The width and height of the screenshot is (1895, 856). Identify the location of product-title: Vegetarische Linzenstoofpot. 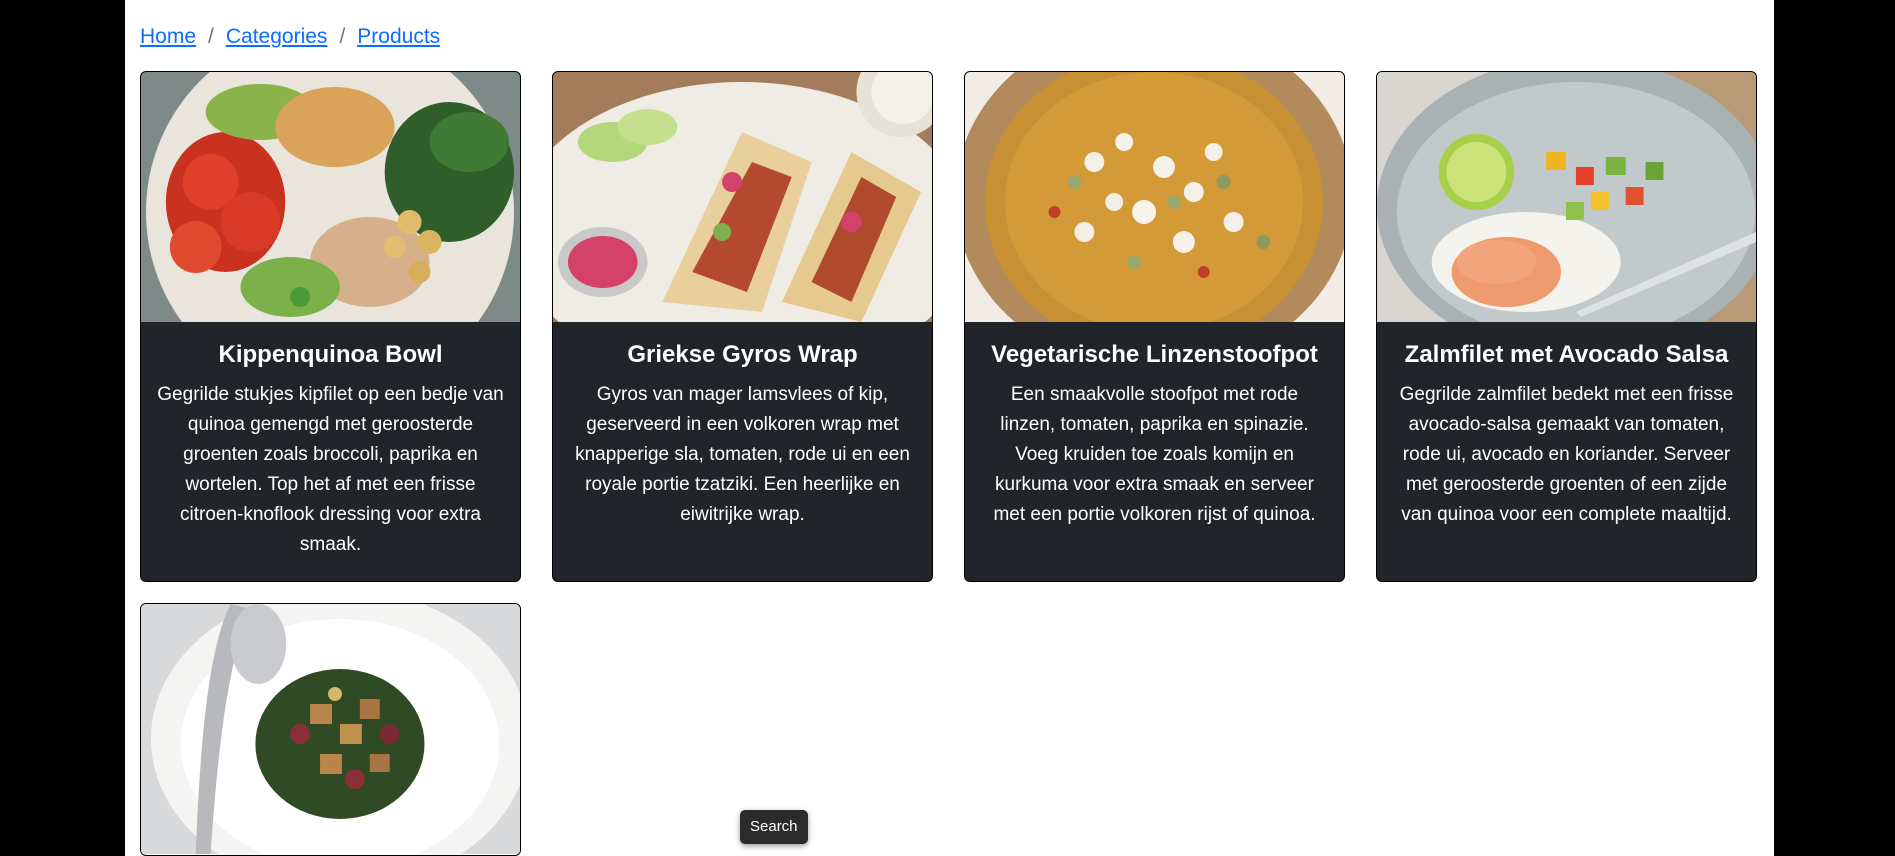
(1154, 354).